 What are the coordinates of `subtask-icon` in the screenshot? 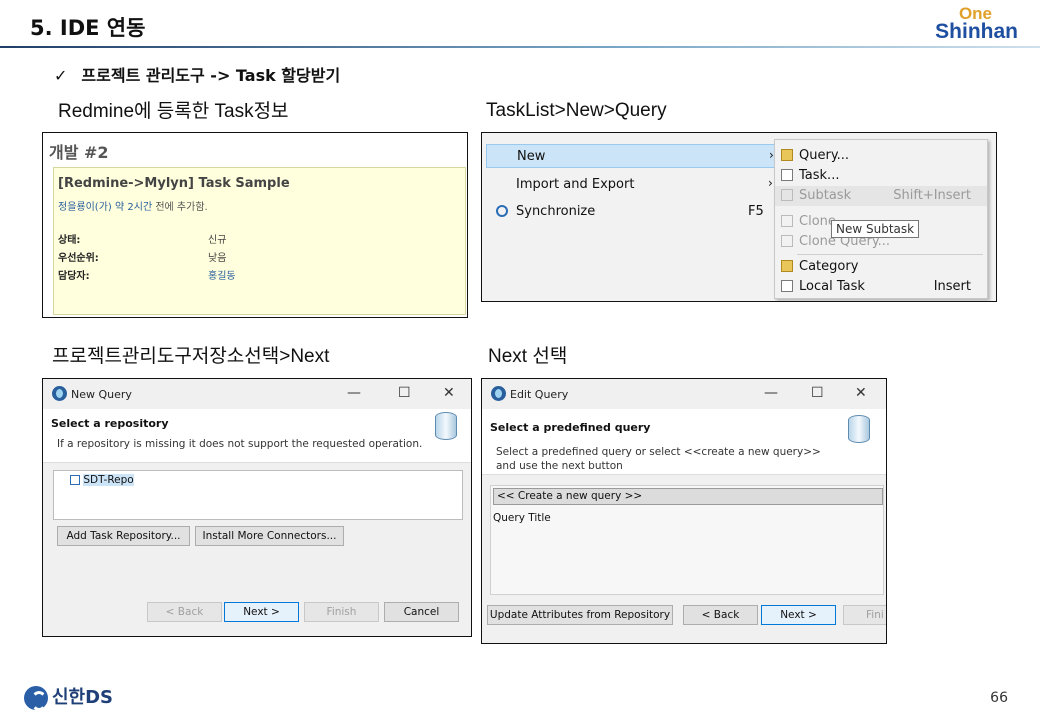 It's located at (787, 195).